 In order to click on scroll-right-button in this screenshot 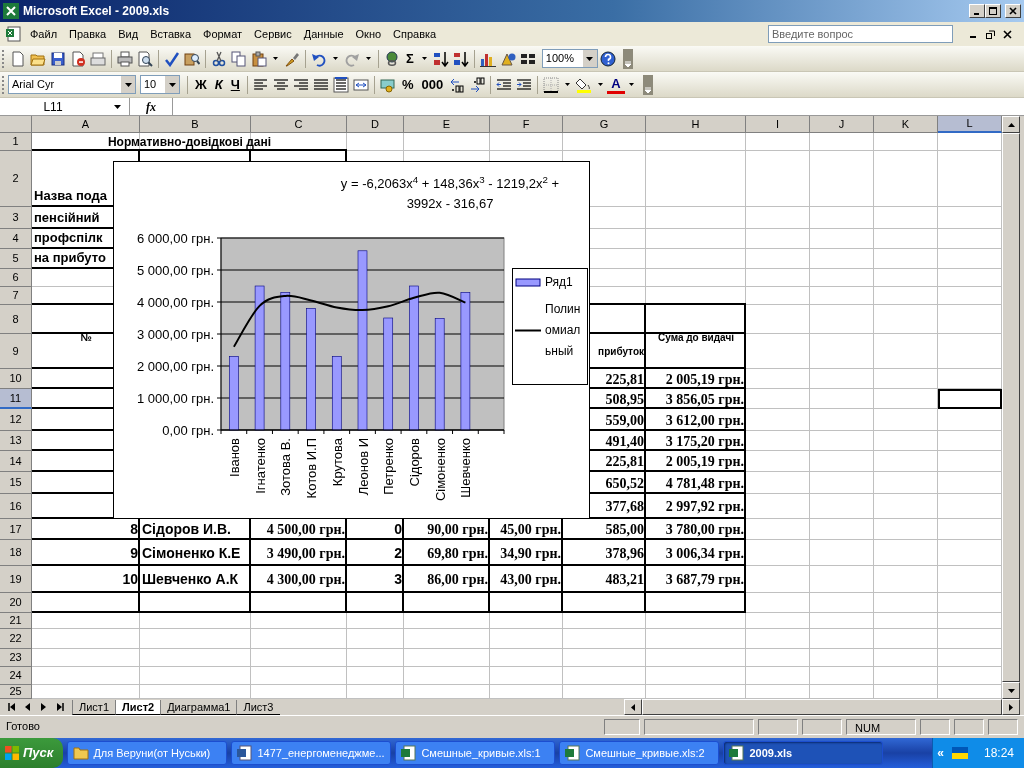, I will do `click(1011, 707)`.